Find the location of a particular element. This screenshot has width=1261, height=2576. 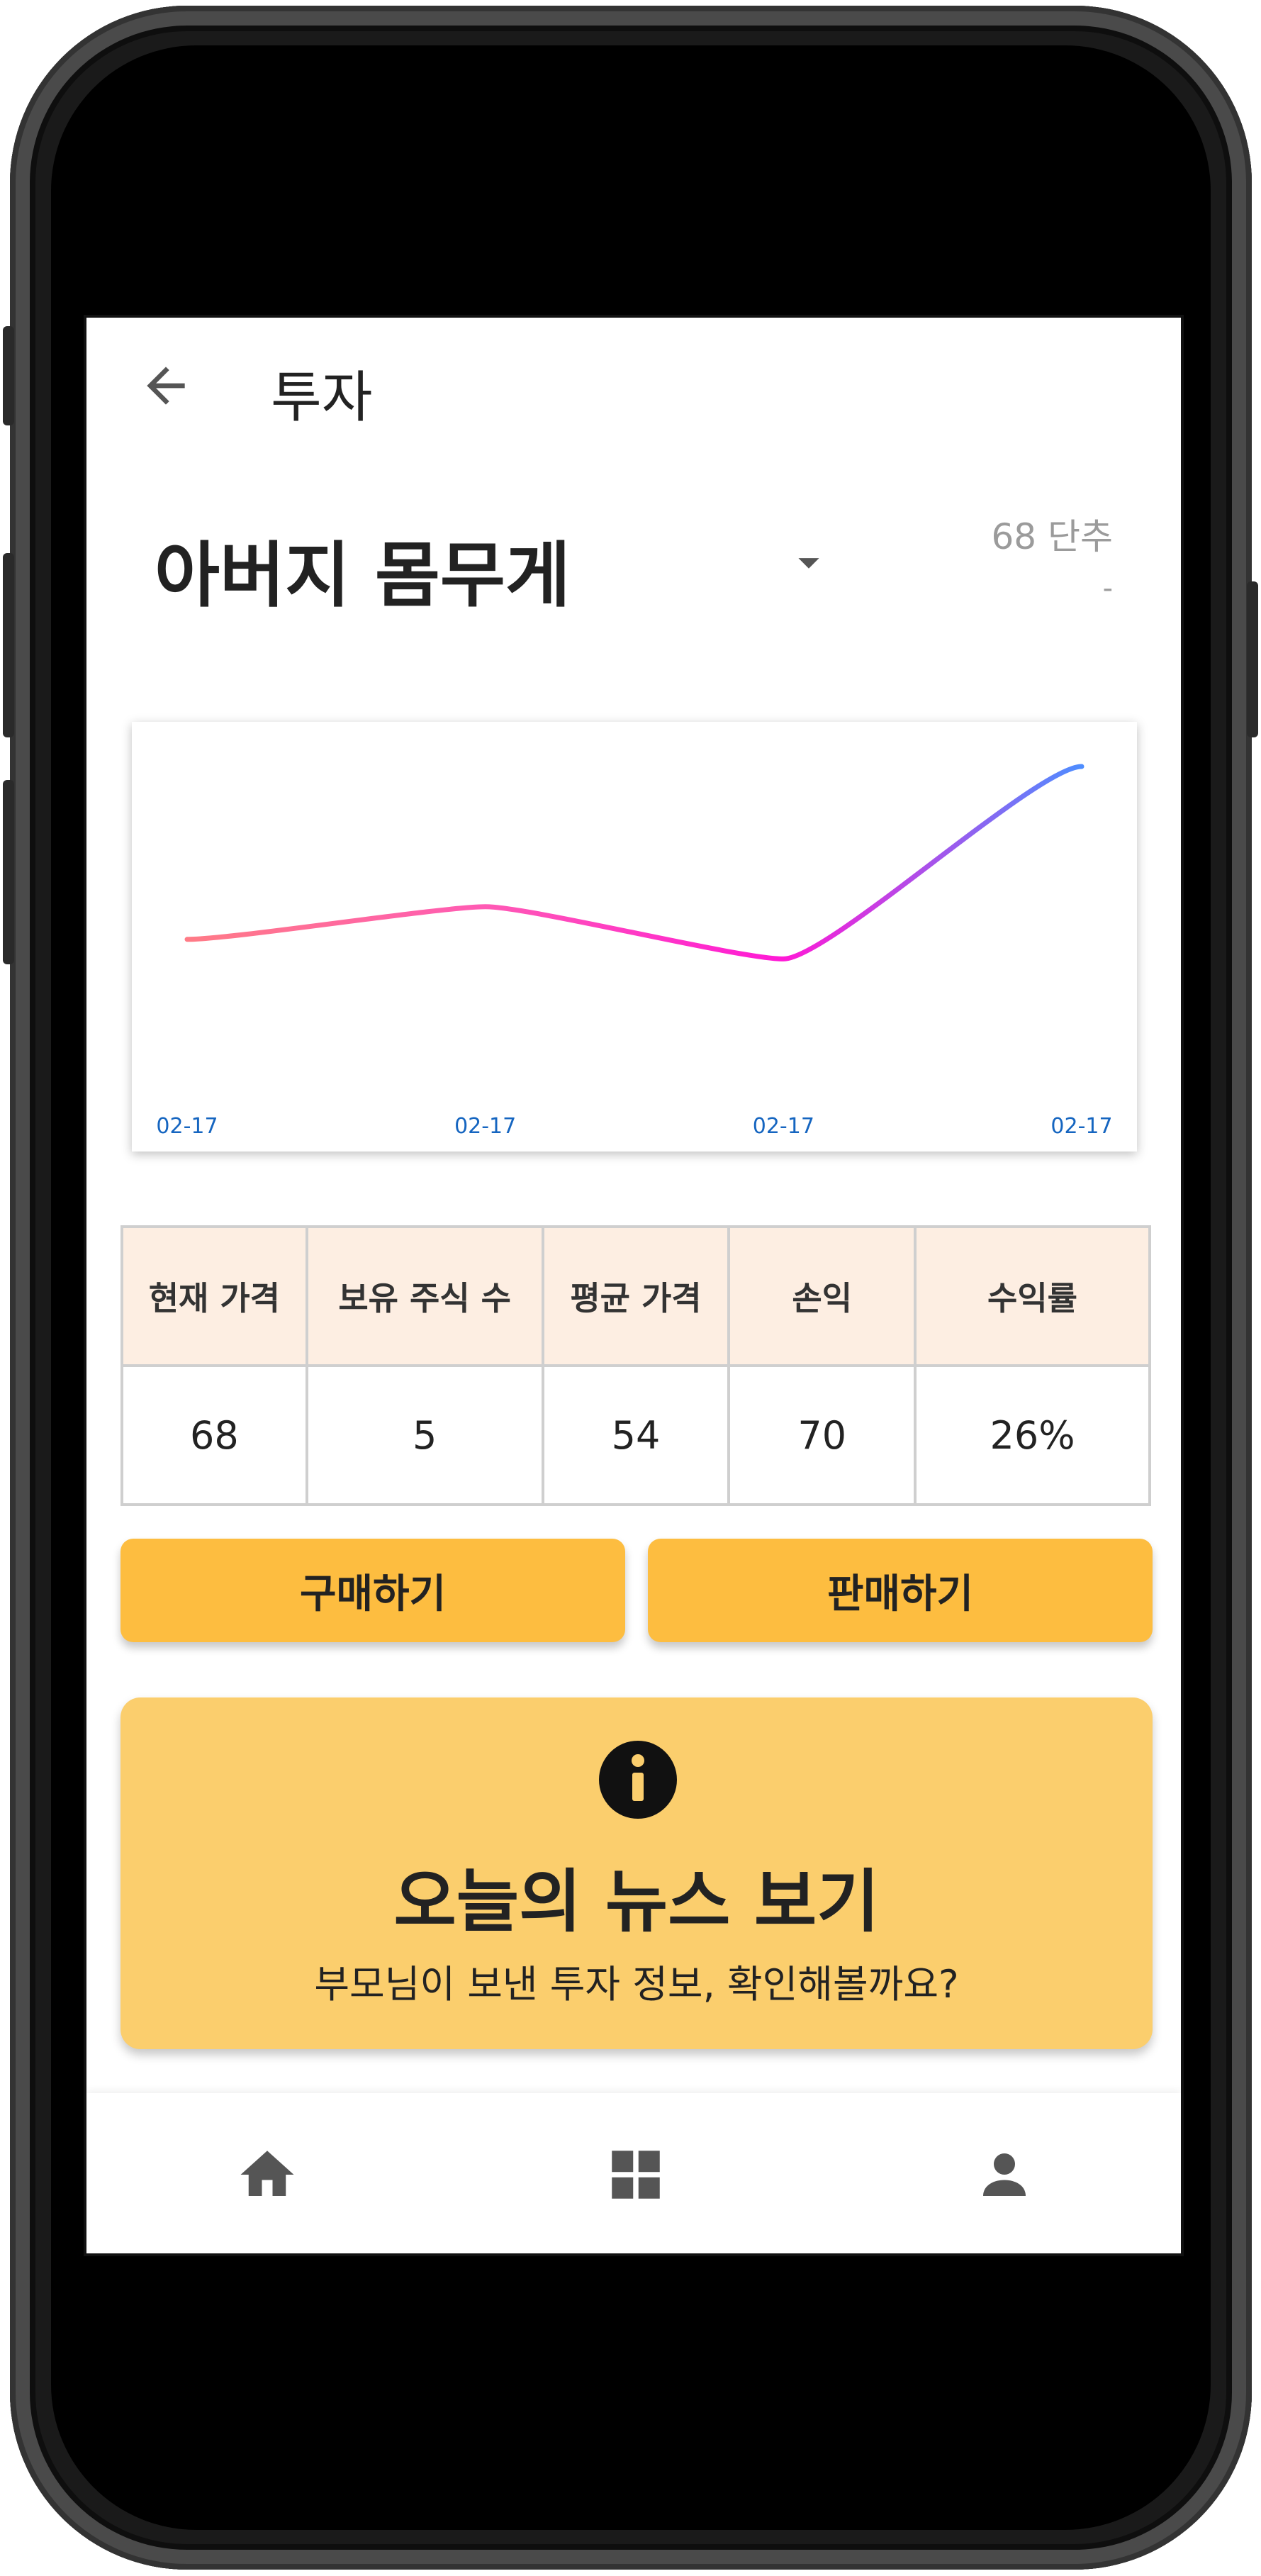

price-change-label: - is located at coordinates (1107, 588).